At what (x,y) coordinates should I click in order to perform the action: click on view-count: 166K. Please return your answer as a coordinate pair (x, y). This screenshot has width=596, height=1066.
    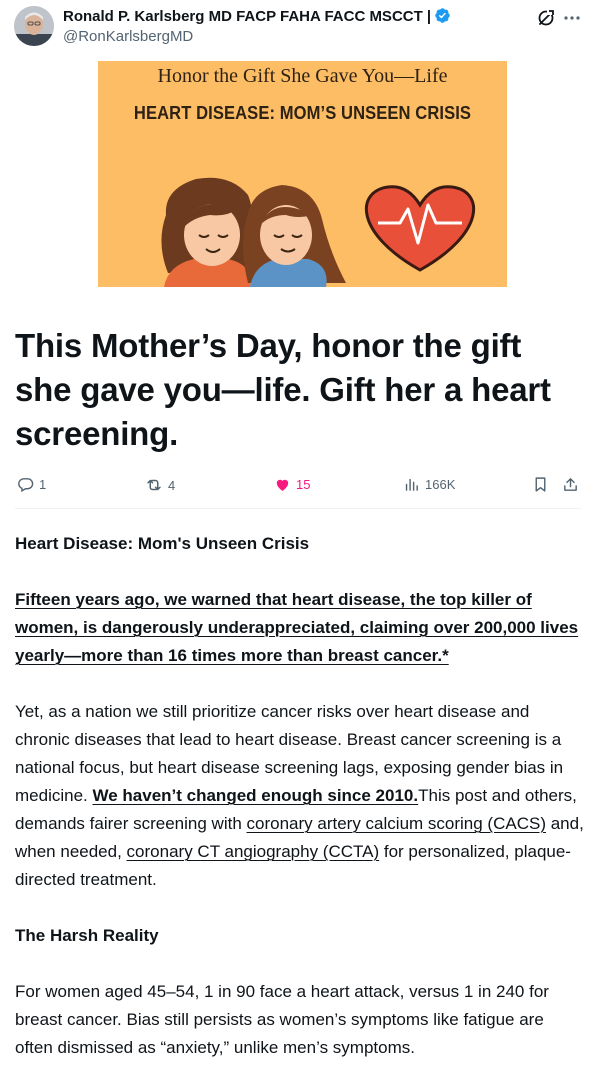
    Looking at the image, I should click on (440, 484).